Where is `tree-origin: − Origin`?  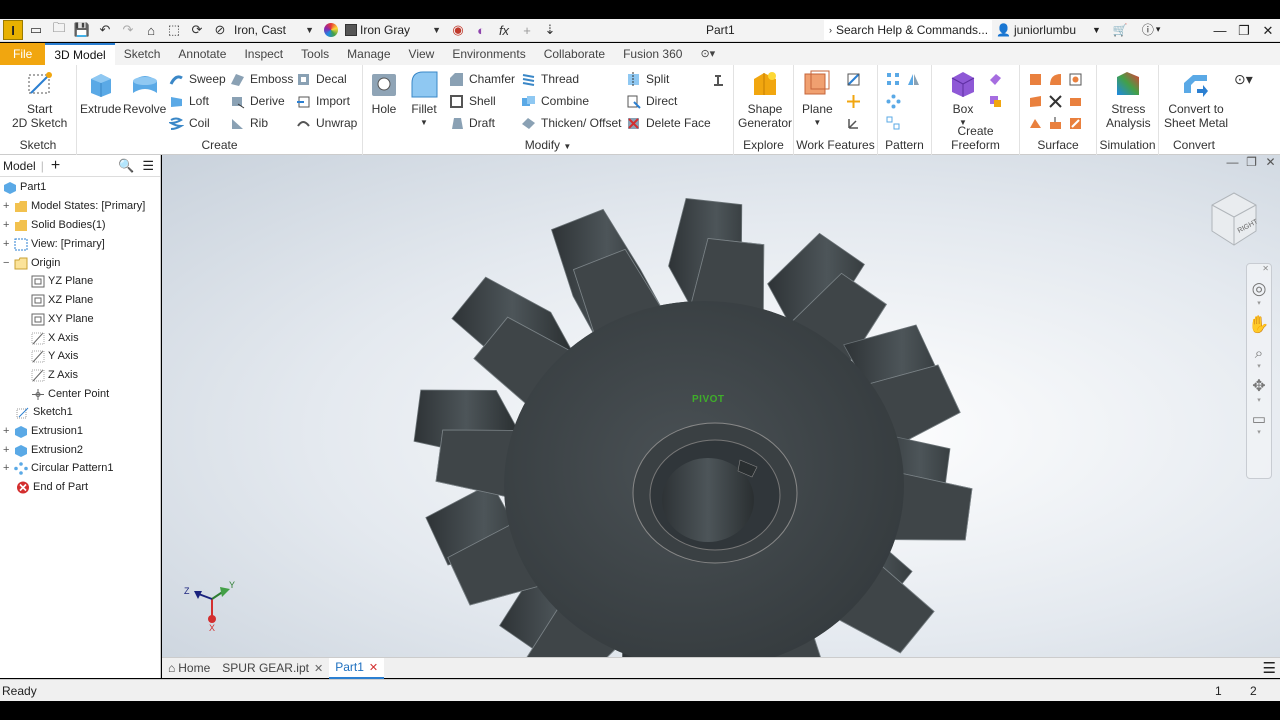
tree-origin: − Origin is located at coordinates (31, 263).